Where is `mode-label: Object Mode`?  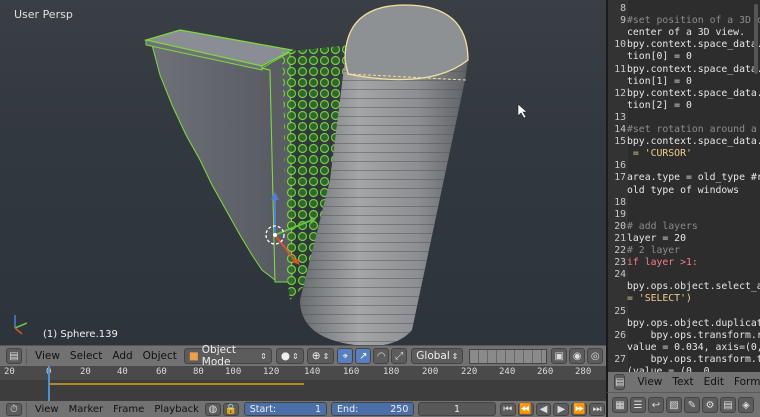
mode-label: Object Mode is located at coordinates (218, 356).